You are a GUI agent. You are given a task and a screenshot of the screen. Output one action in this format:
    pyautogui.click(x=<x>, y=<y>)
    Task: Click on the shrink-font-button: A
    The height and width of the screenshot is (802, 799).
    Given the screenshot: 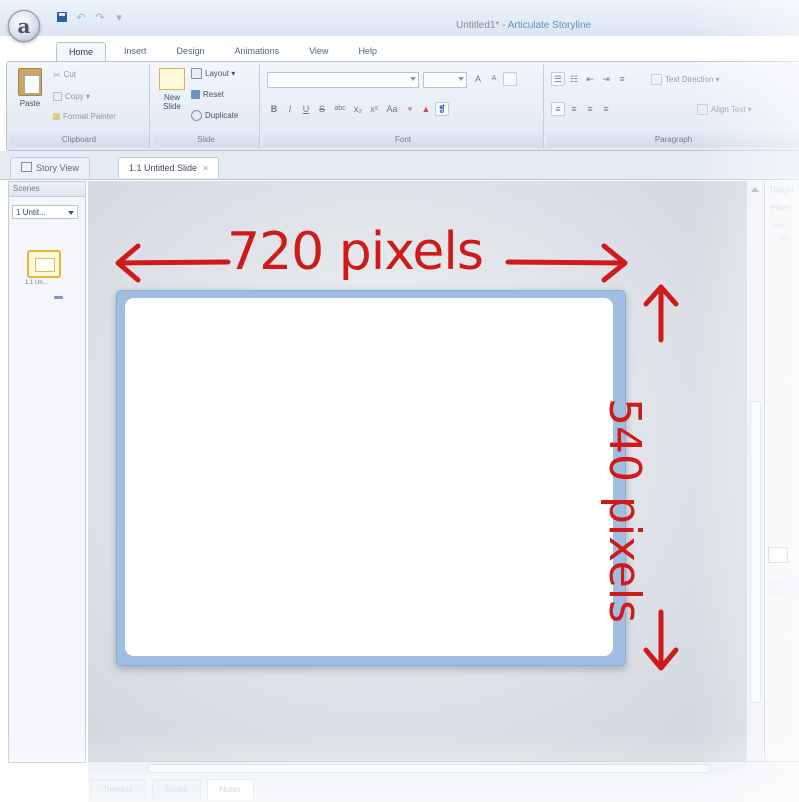 What is the action you would take?
    pyautogui.click(x=494, y=79)
    